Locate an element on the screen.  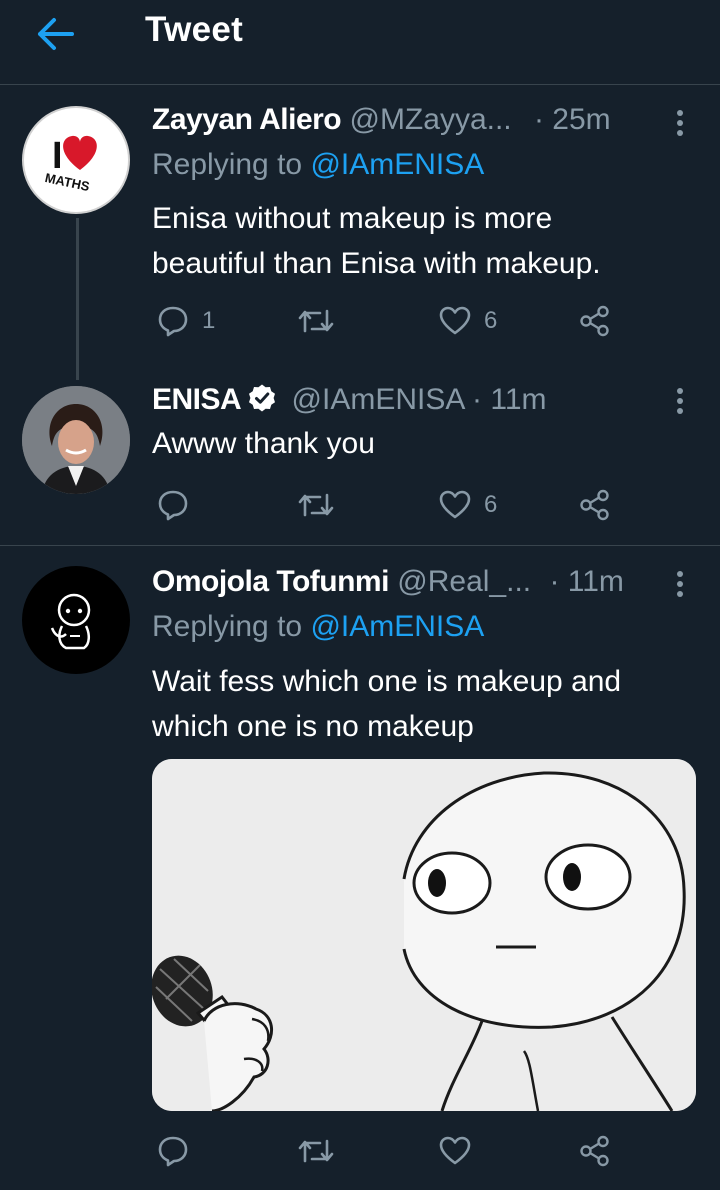
tweet-1-header: Zayyan Aliero @MZayya... · 25m is located at coordinates (381, 120).